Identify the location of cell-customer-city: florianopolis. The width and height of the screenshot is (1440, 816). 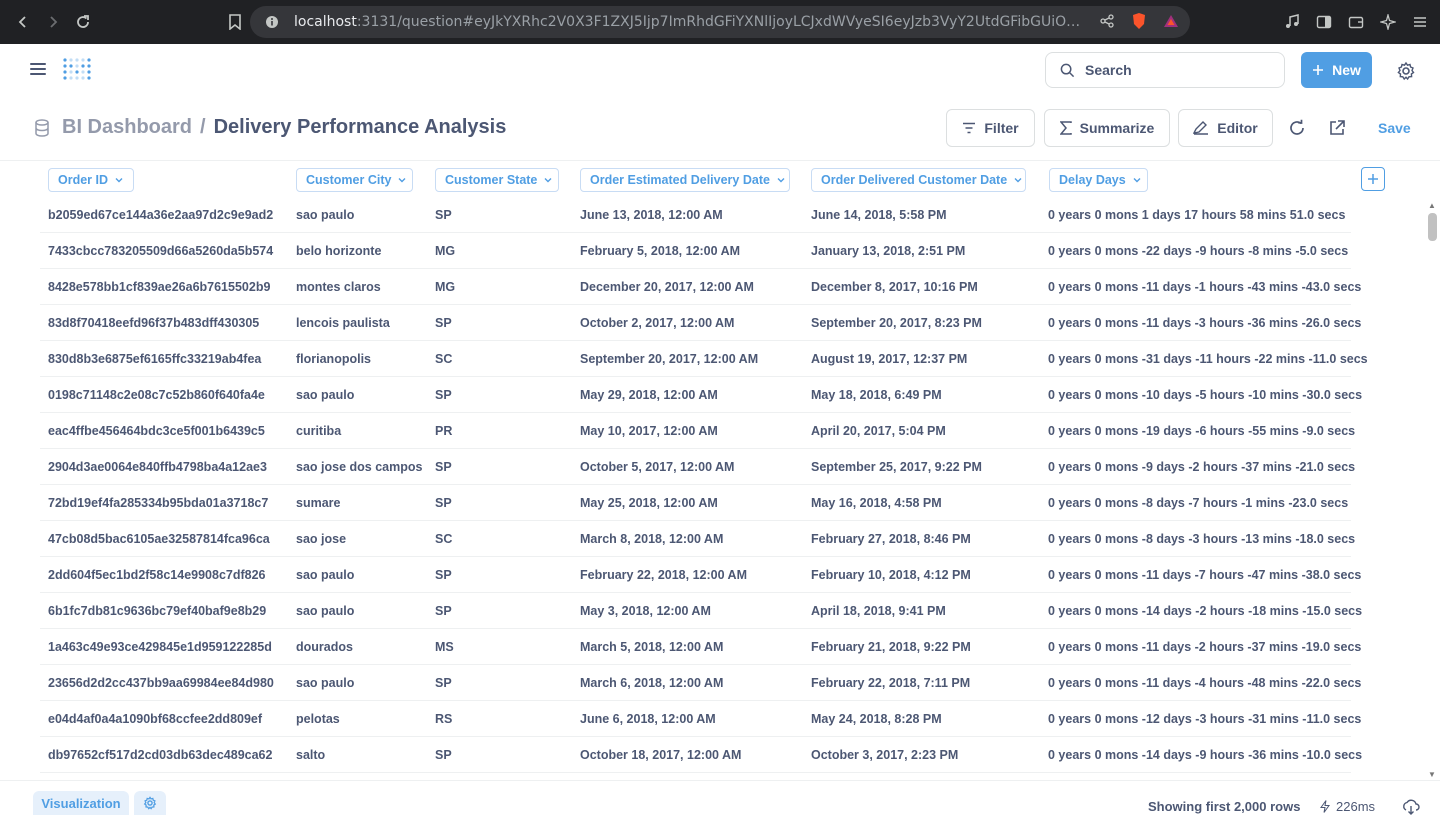
(333, 359).